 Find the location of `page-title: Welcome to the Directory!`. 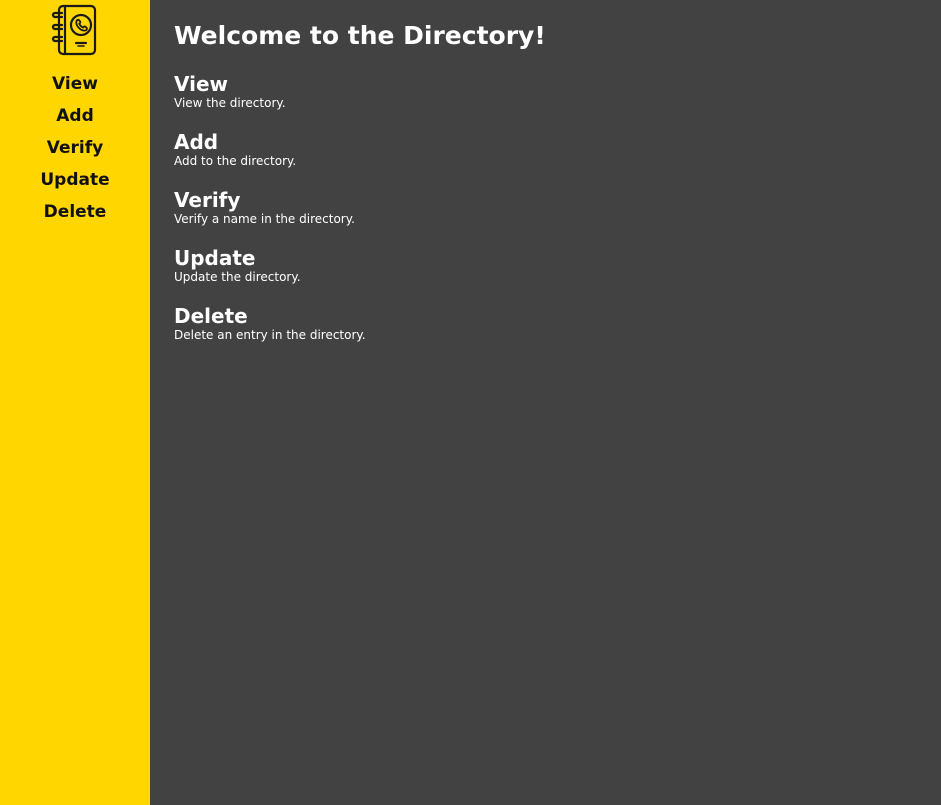

page-title: Welcome to the Directory! is located at coordinates (360, 35).